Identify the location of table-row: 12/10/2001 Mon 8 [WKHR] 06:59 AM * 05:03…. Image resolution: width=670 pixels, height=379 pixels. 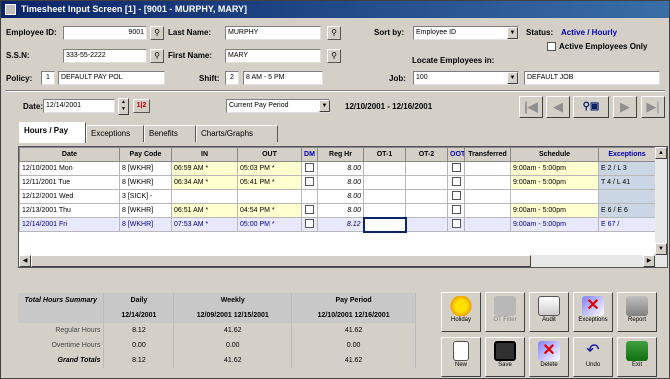
(337, 168).